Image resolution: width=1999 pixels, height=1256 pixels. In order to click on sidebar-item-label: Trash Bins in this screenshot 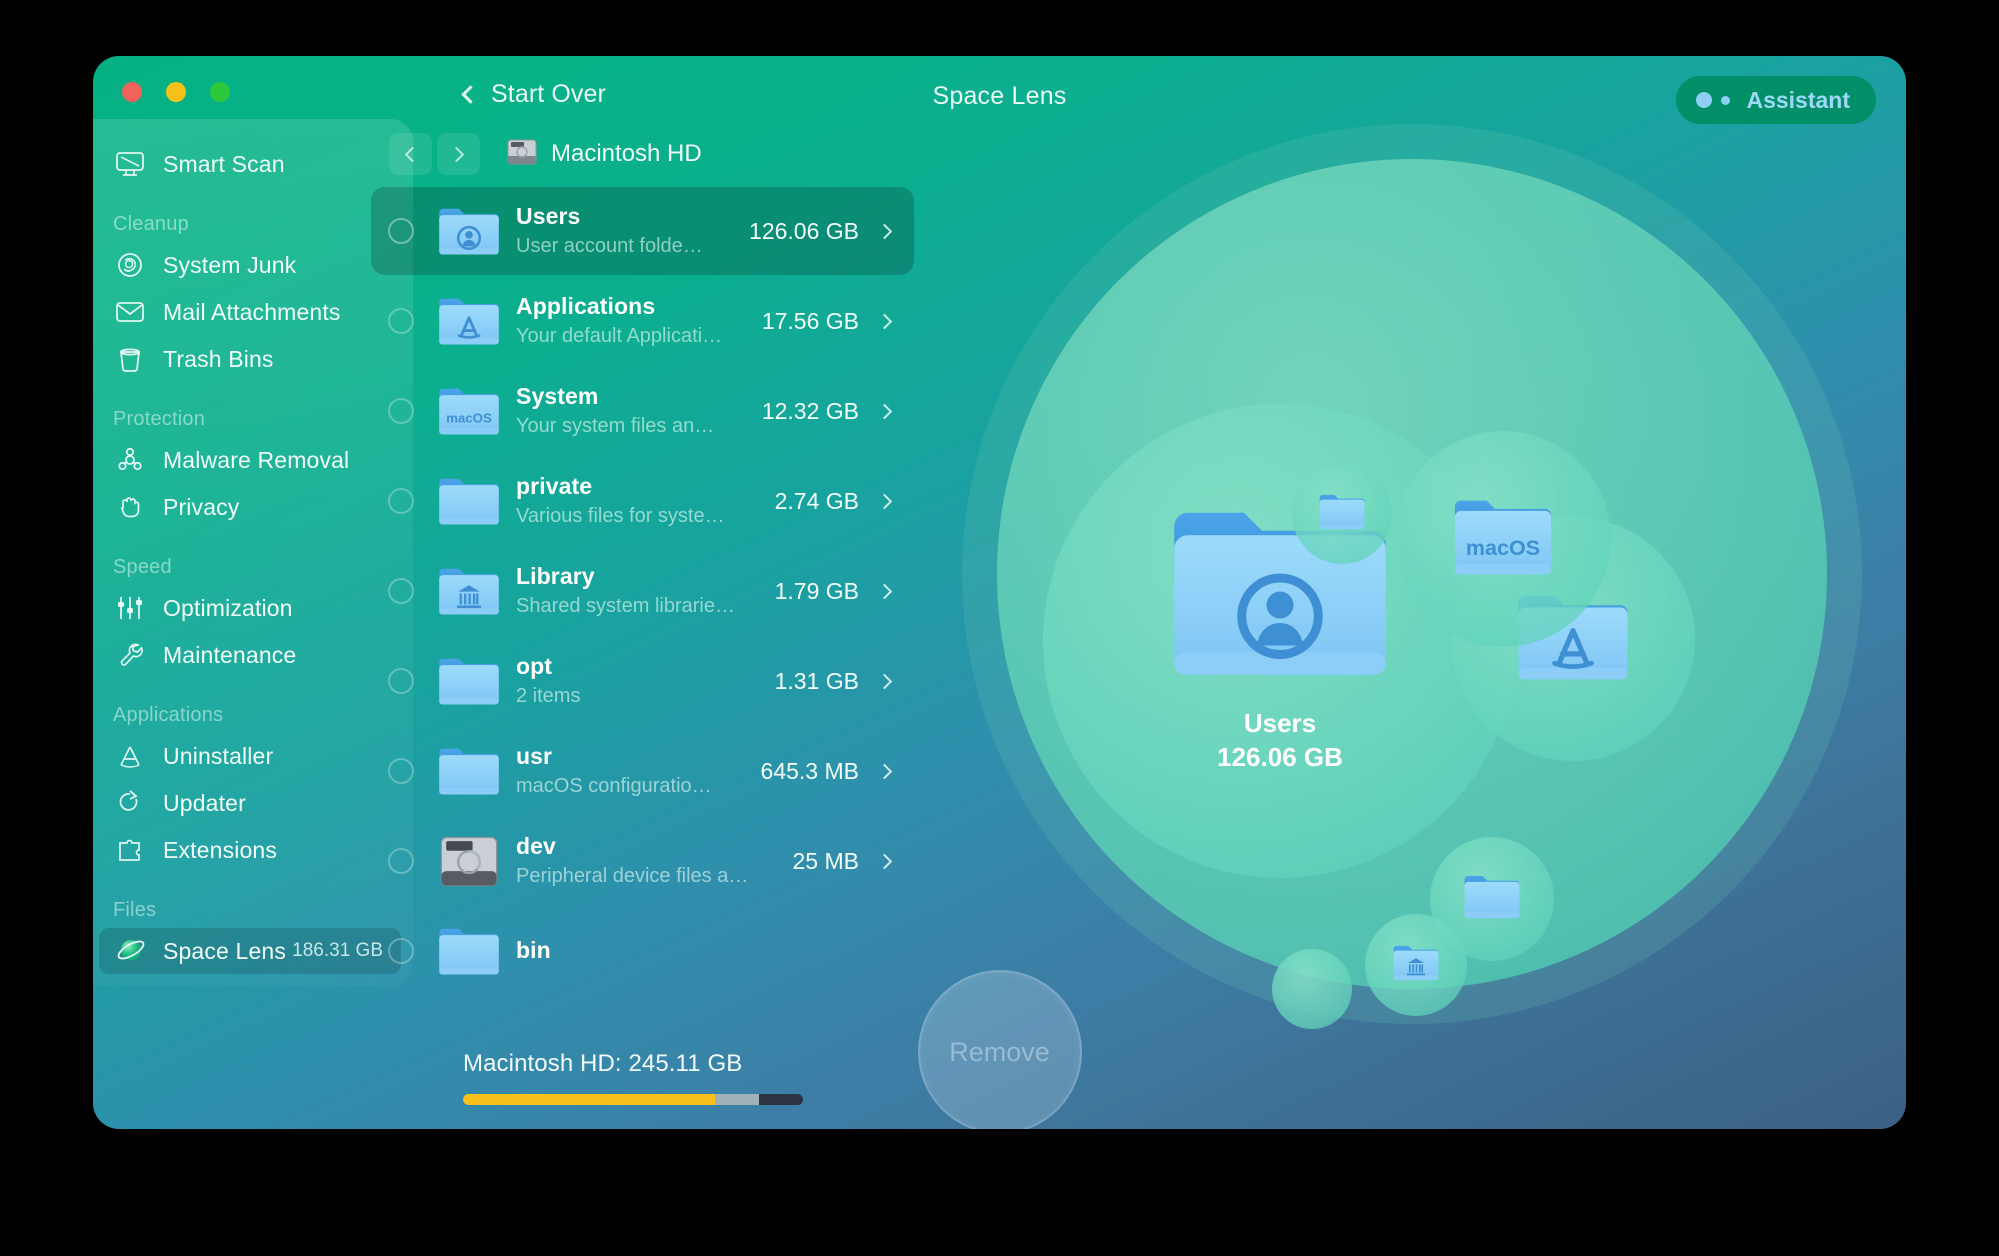, I will do `click(218, 358)`.